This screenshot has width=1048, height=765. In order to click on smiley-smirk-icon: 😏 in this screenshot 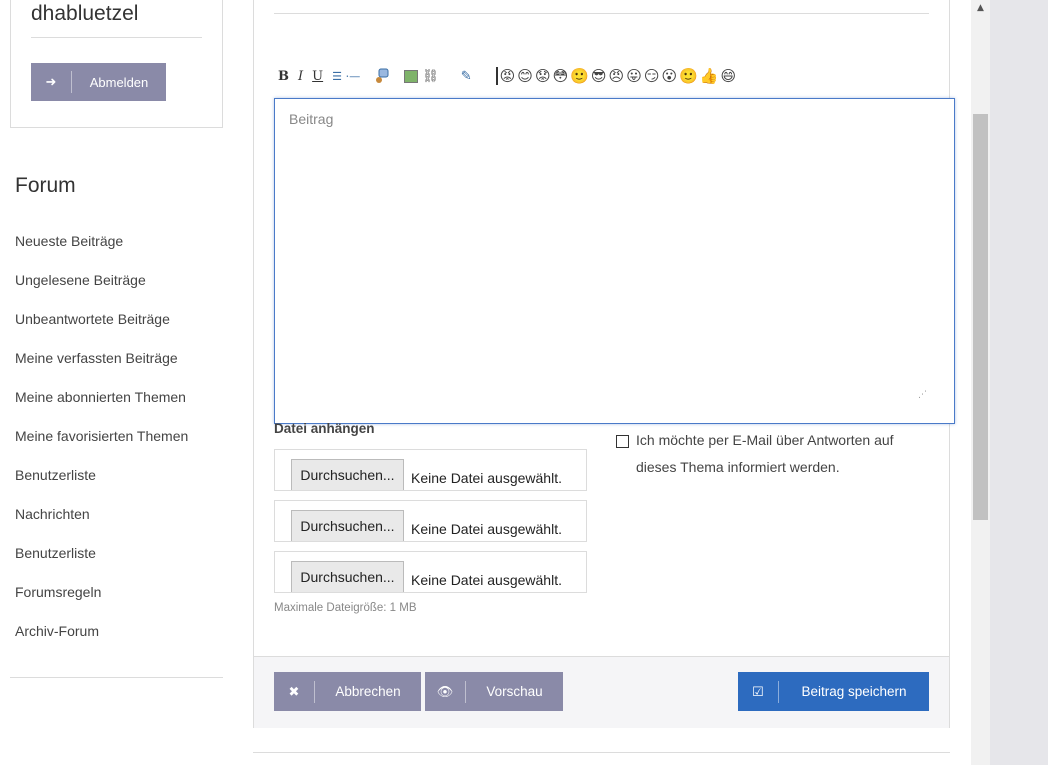, I will do `click(652, 76)`.